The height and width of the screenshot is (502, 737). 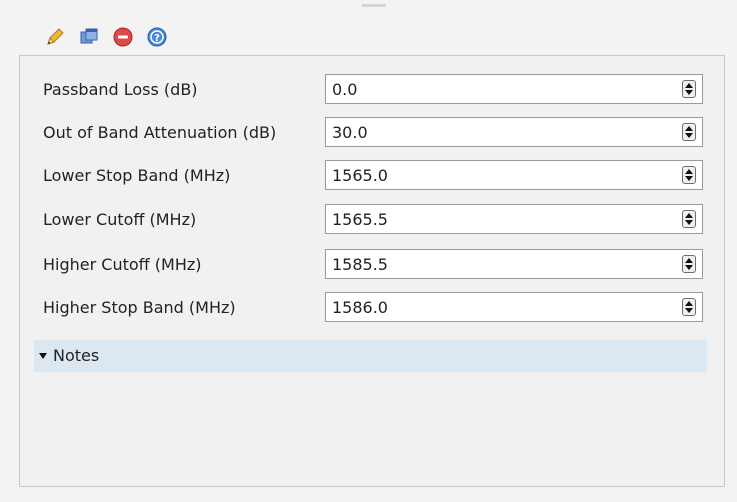 I want to click on lower-stop-band-label: Lower Stop Band (MHz), so click(x=137, y=175).